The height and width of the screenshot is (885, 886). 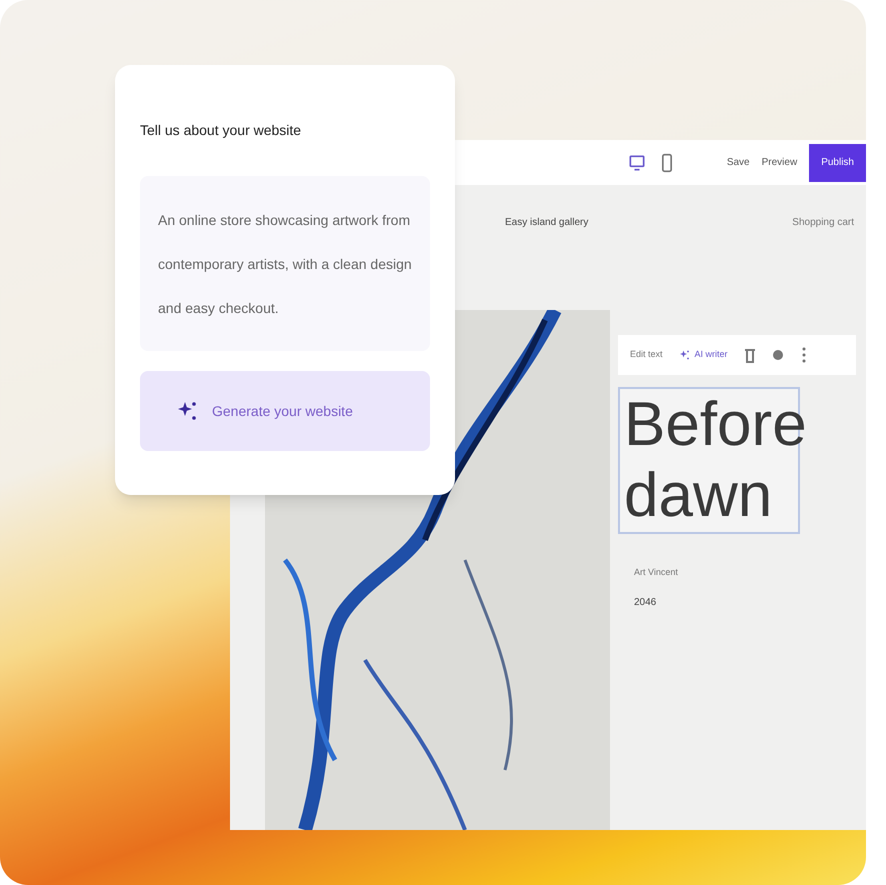 What do you see at coordinates (684, 355) in the screenshot?
I see `sparkle-icon` at bounding box center [684, 355].